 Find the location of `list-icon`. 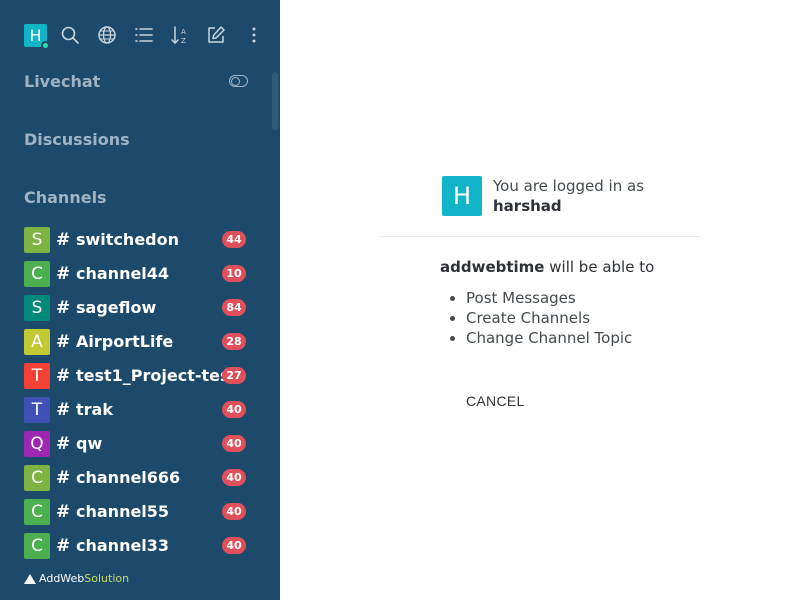

list-icon is located at coordinates (144, 35).